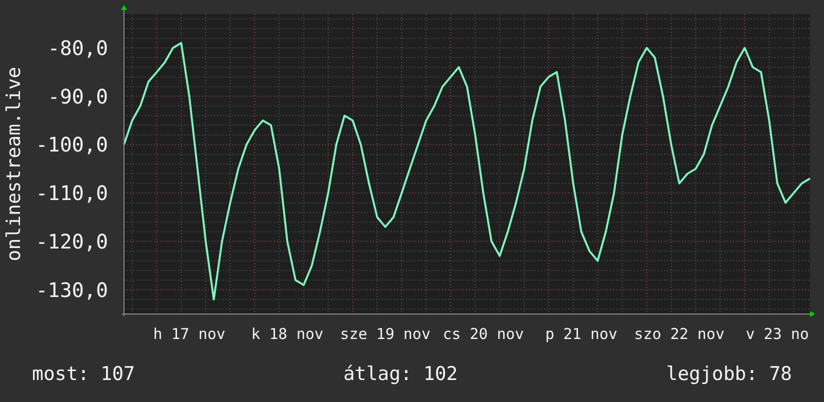 This screenshot has width=824, height=402. I want to click on y-tick-label: -130,0, so click(72, 290).